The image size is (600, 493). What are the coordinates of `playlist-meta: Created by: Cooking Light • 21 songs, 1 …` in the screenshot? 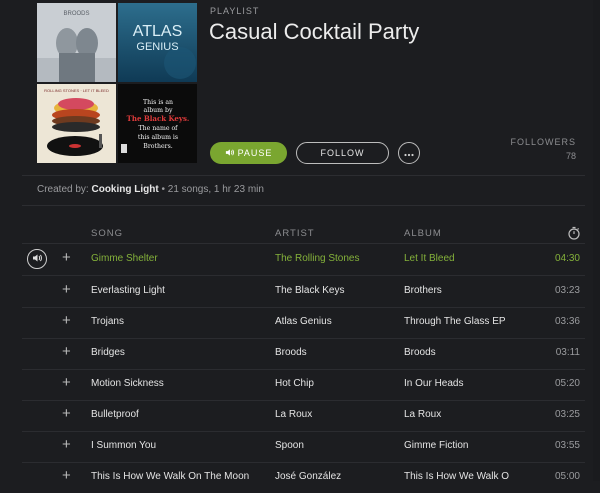 It's located at (150, 189).